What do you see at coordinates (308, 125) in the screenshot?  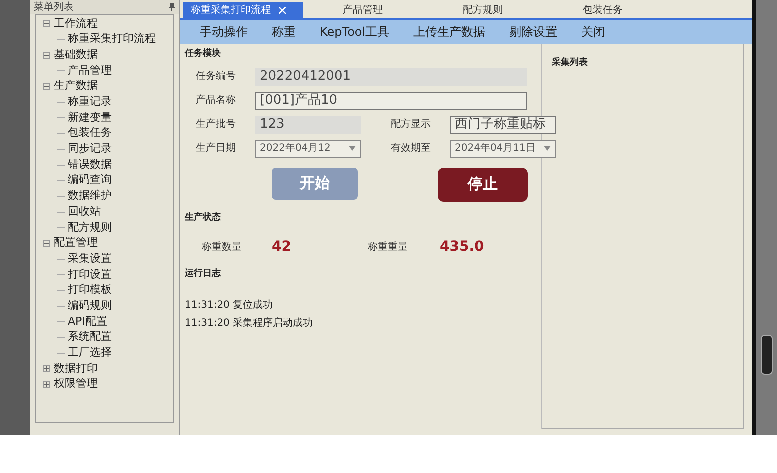 I see `input-field: 123` at bounding box center [308, 125].